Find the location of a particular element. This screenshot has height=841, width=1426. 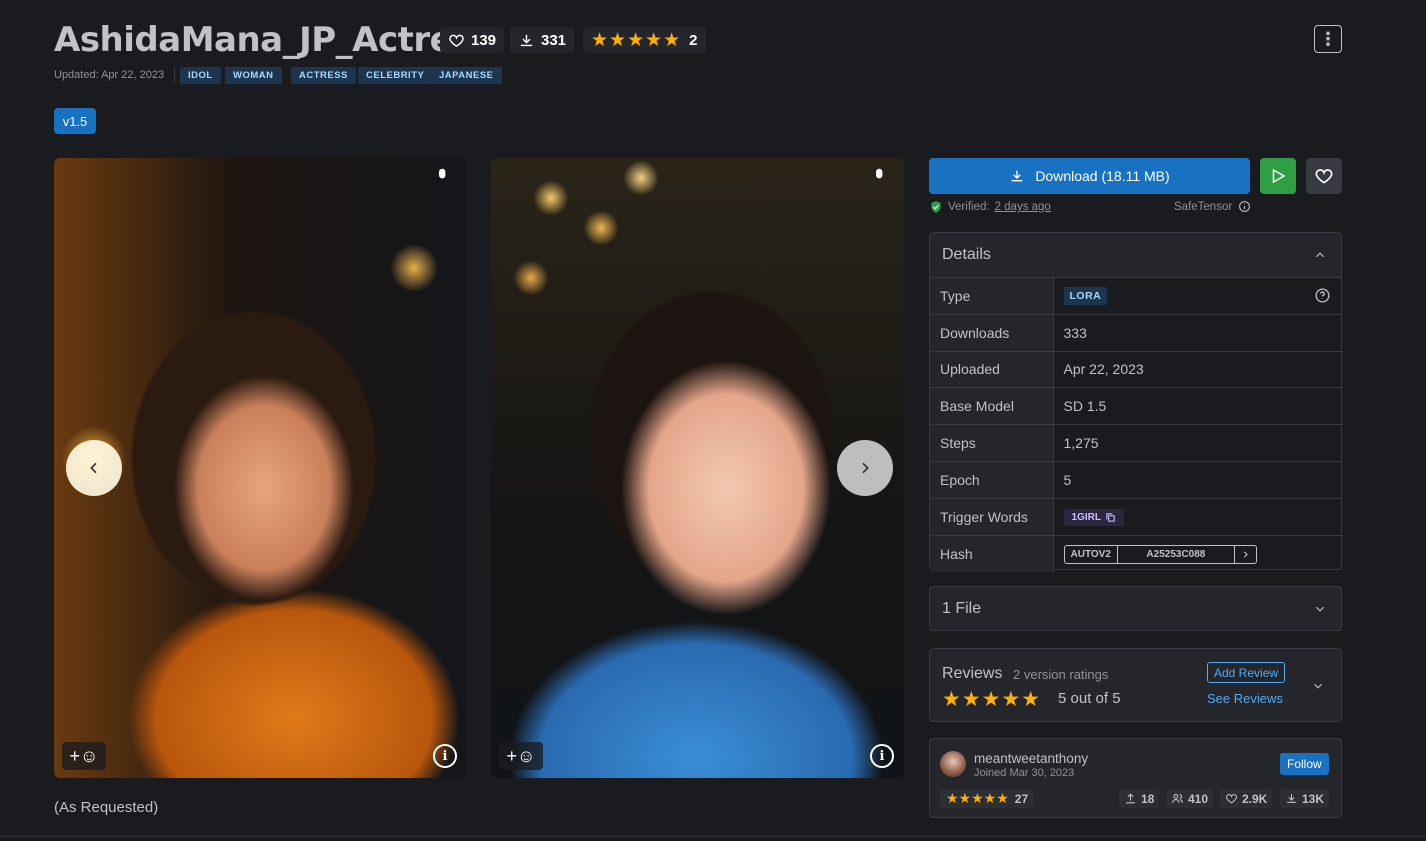

run-button is located at coordinates (1278, 176).